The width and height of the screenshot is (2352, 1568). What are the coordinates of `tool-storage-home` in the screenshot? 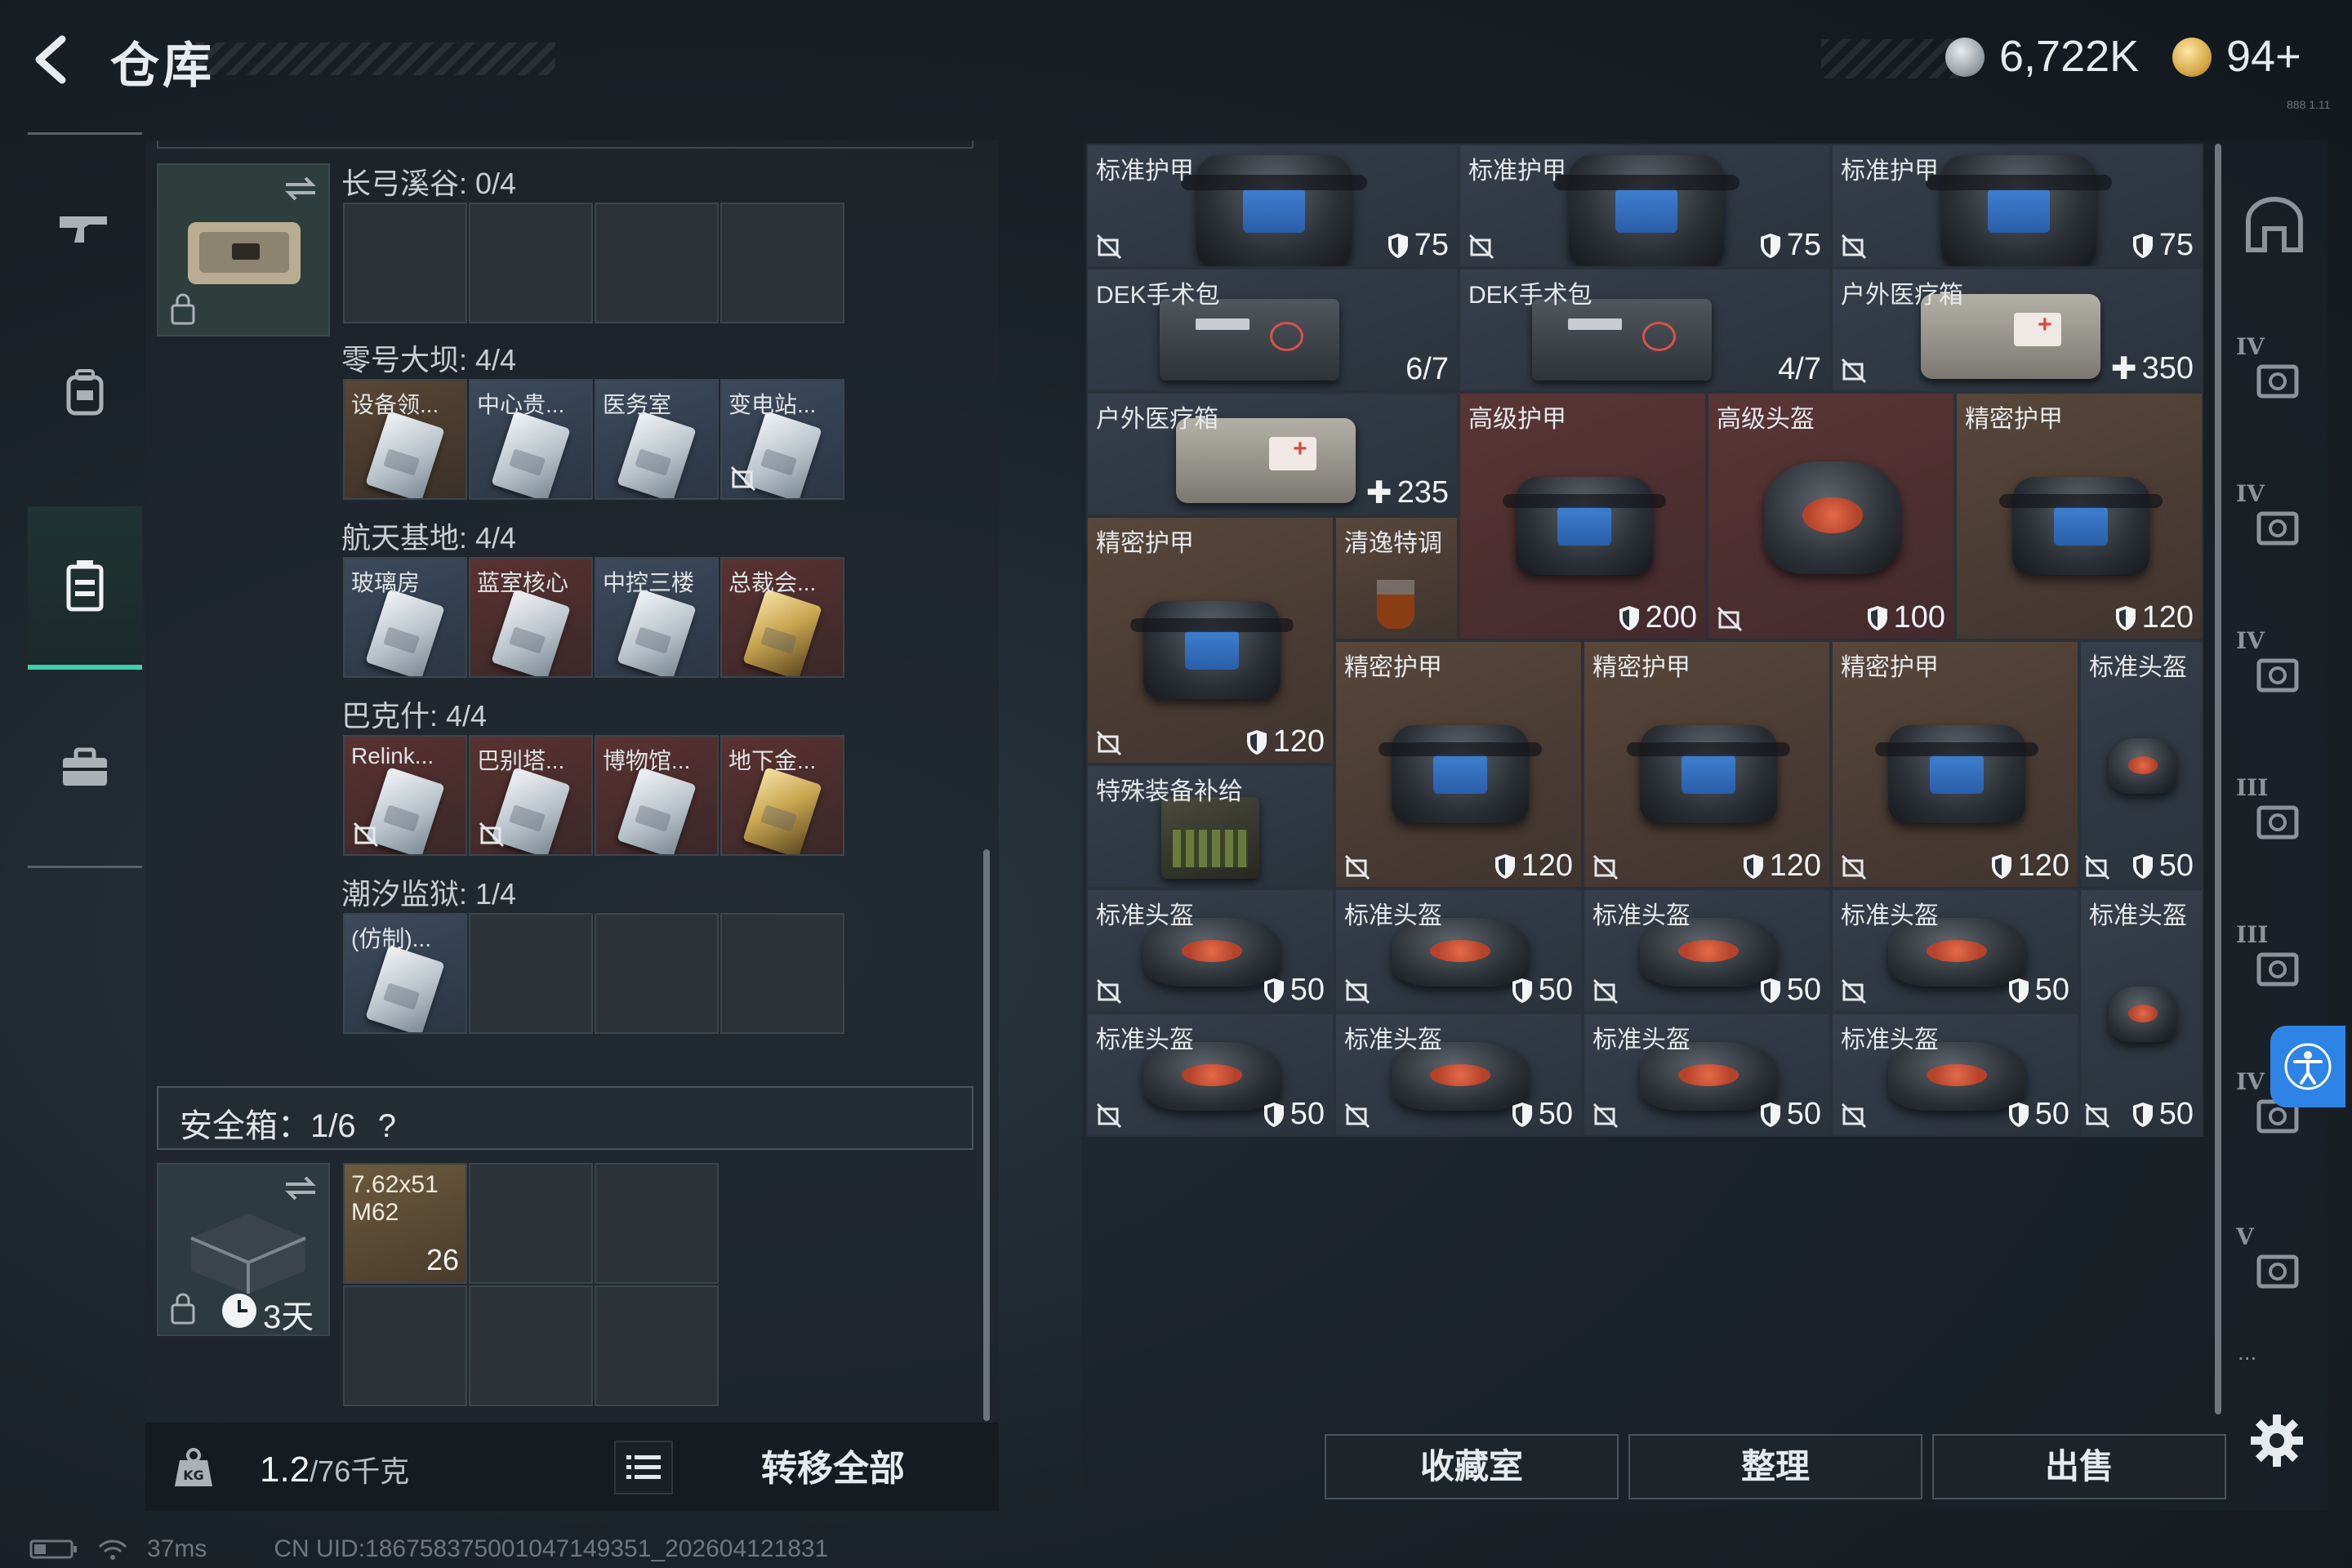 It's located at (2274, 225).